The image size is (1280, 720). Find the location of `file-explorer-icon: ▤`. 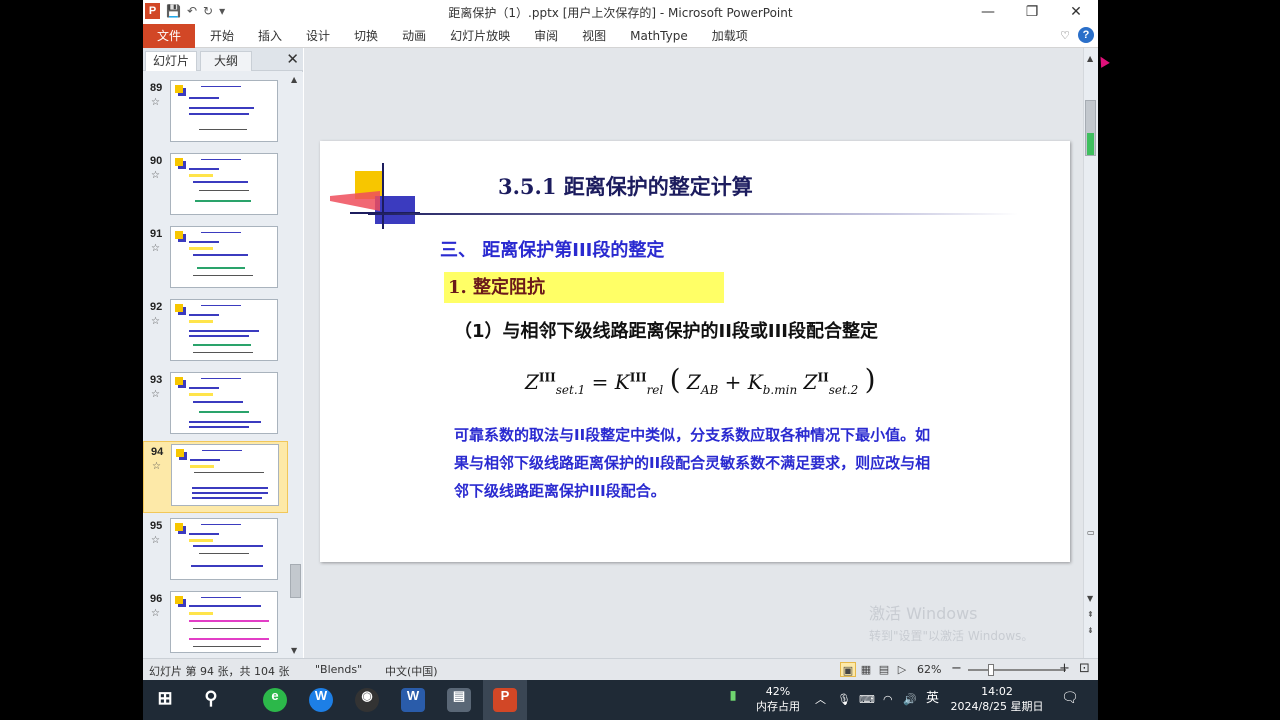

file-explorer-icon: ▤ is located at coordinates (459, 700).